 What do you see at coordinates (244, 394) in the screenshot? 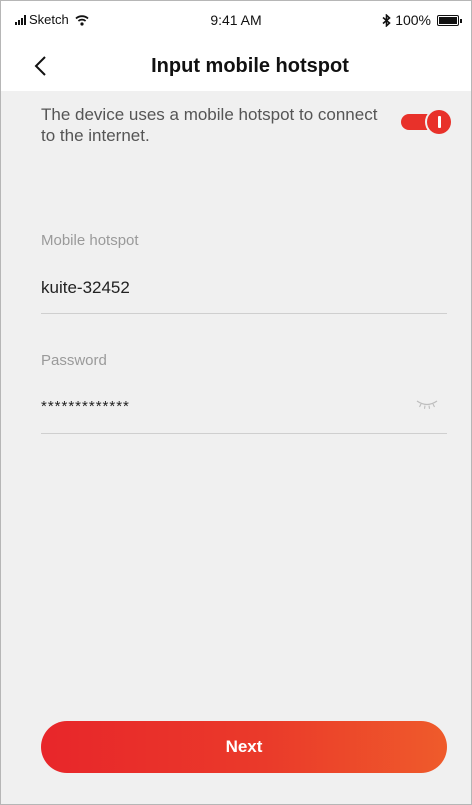
I see `password-field: Password *************` at bounding box center [244, 394].